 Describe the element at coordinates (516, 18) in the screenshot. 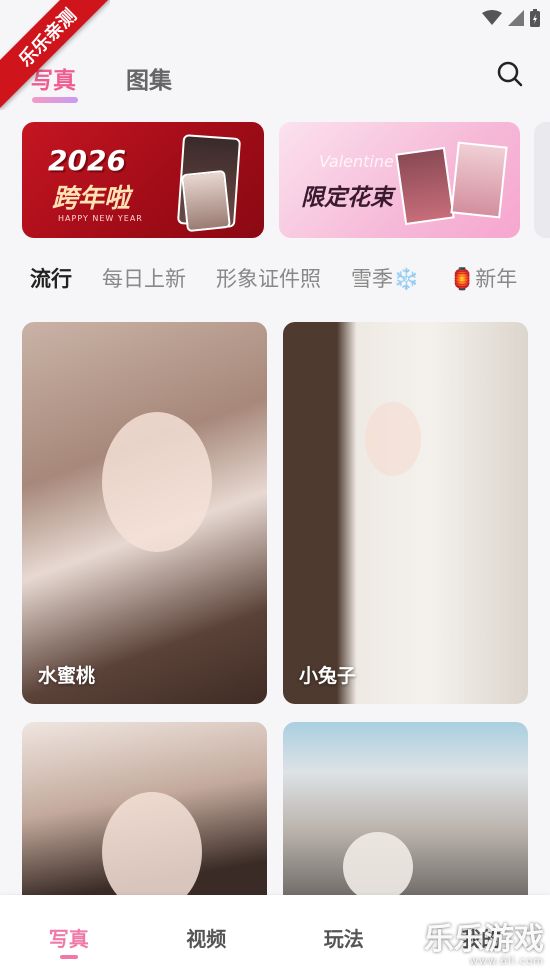

I see `signal-icon` at that location.